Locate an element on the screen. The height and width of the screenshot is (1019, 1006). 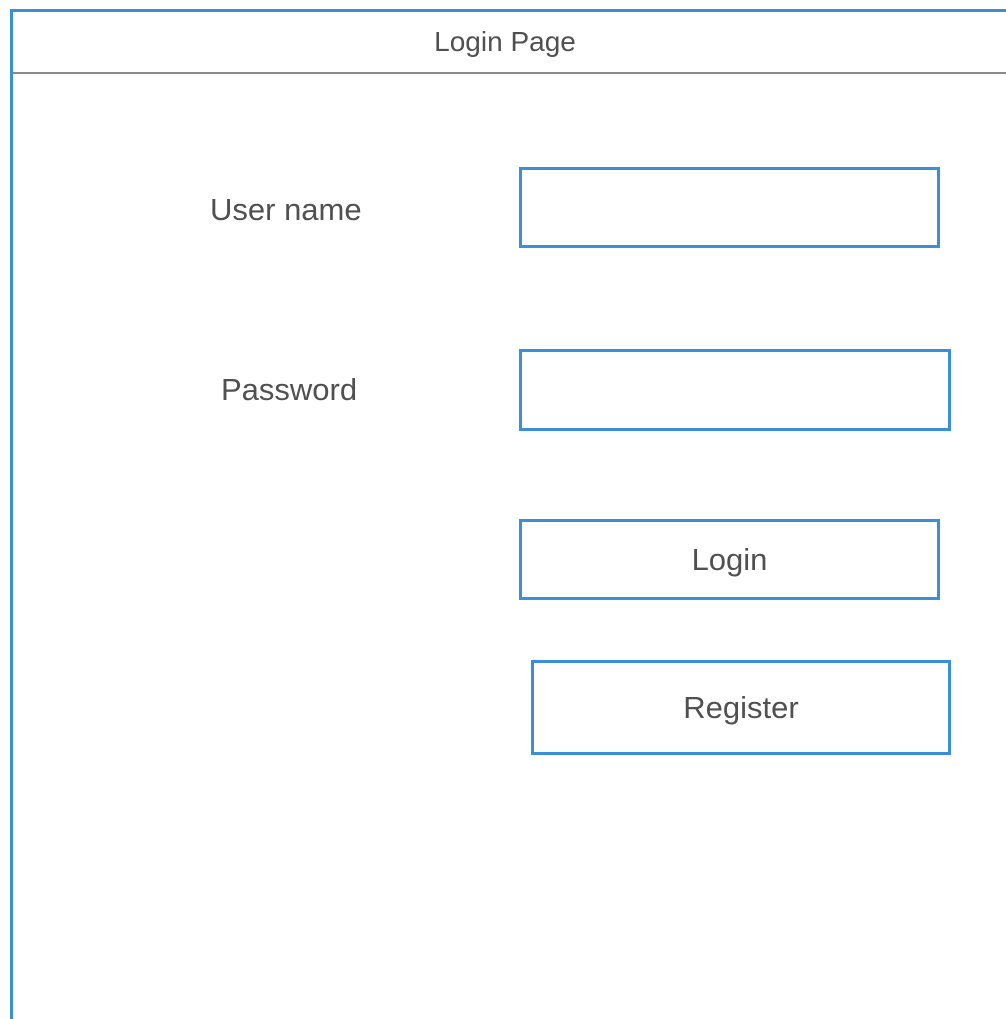
username-label: User name is located at coordinates (286, 209).